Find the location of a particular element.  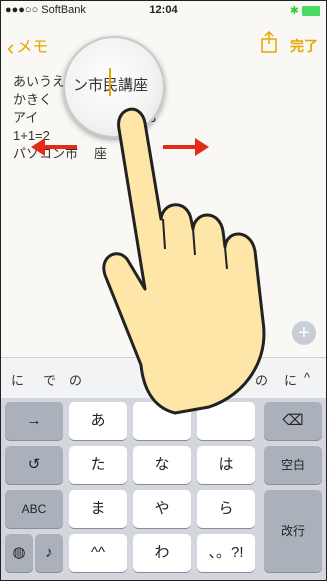

left-arrow-icon is located at coordinates (54, 147).